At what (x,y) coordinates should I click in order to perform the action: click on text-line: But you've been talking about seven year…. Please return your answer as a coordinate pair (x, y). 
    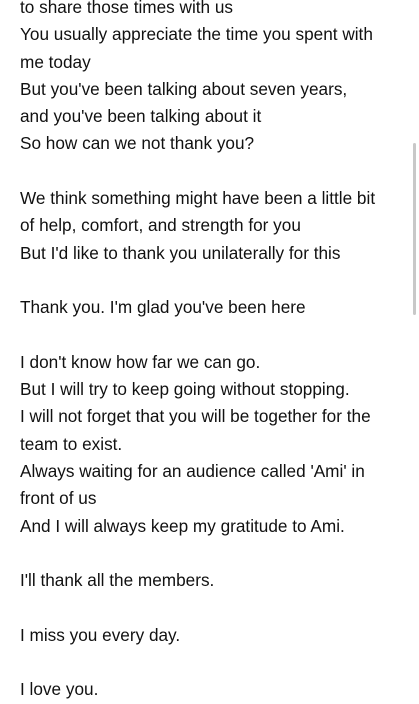
    Looking at the image, I should click on (184, 88).